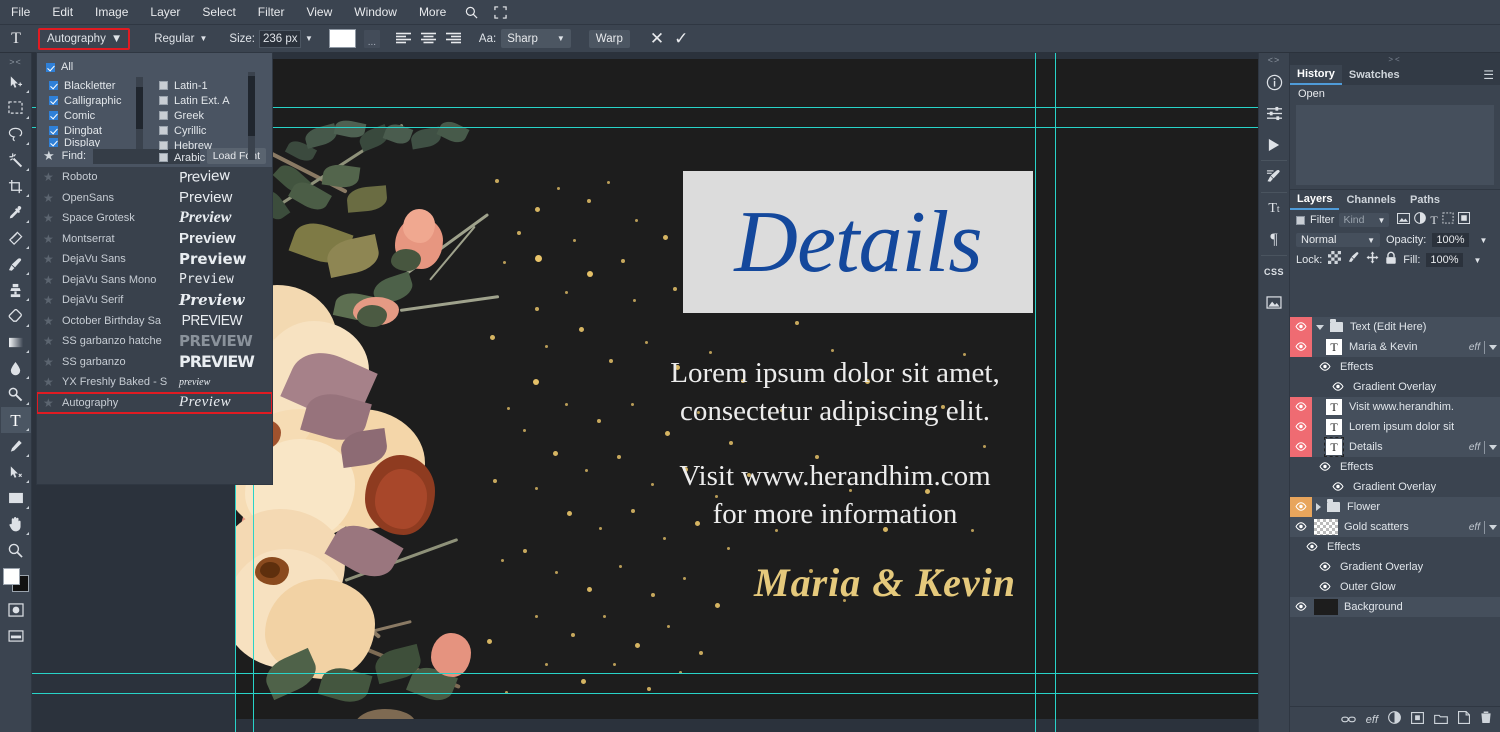 This screenshot has width=1500, height=732. I want to click on details-text-selection: Details, so click(858, 242).